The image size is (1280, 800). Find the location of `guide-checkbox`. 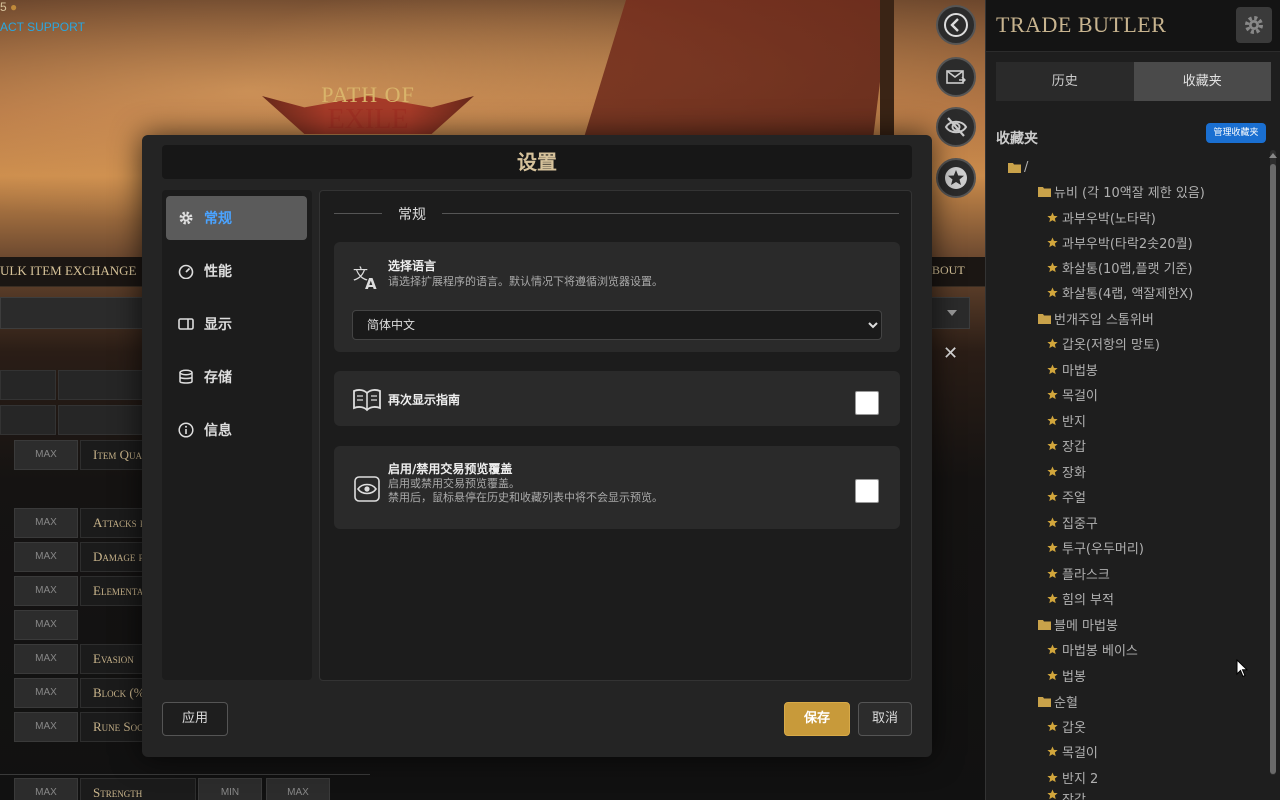

guide-checkbox is located at coordinates (867, 403).